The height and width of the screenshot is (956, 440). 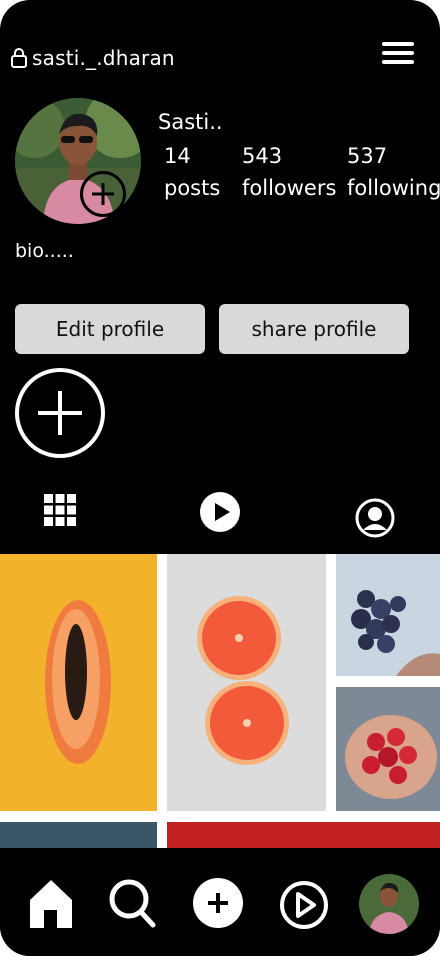 I want to click on following-count: 537 following, so click(x=393, y=172).